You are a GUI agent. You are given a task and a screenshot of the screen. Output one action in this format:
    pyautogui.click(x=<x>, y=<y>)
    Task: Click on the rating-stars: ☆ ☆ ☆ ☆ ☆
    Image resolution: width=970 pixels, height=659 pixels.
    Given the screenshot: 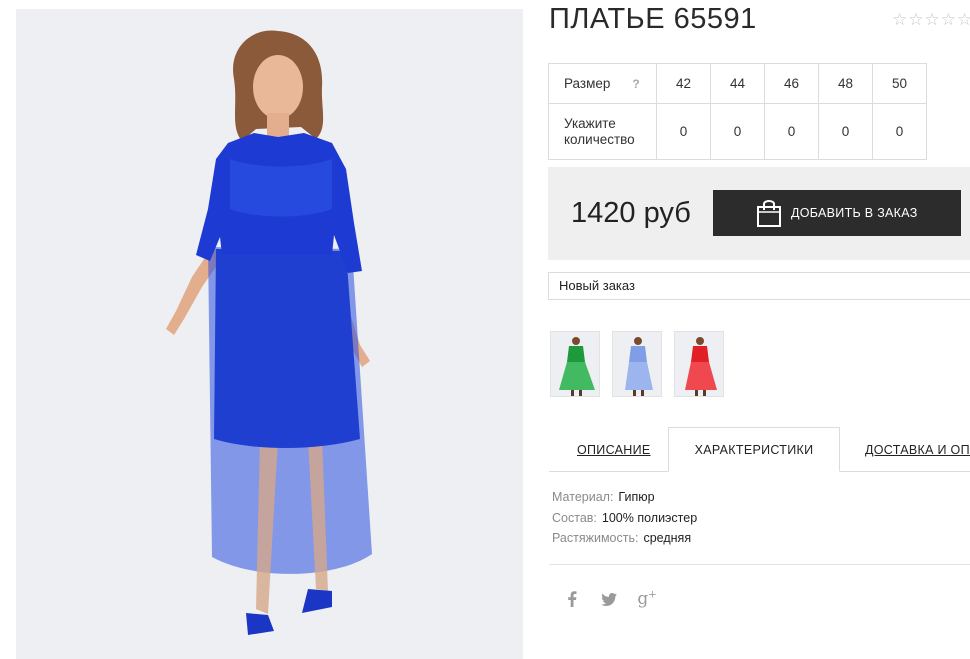 What is the action you would take?
    pyautogui.click(x=931, y=19)
    